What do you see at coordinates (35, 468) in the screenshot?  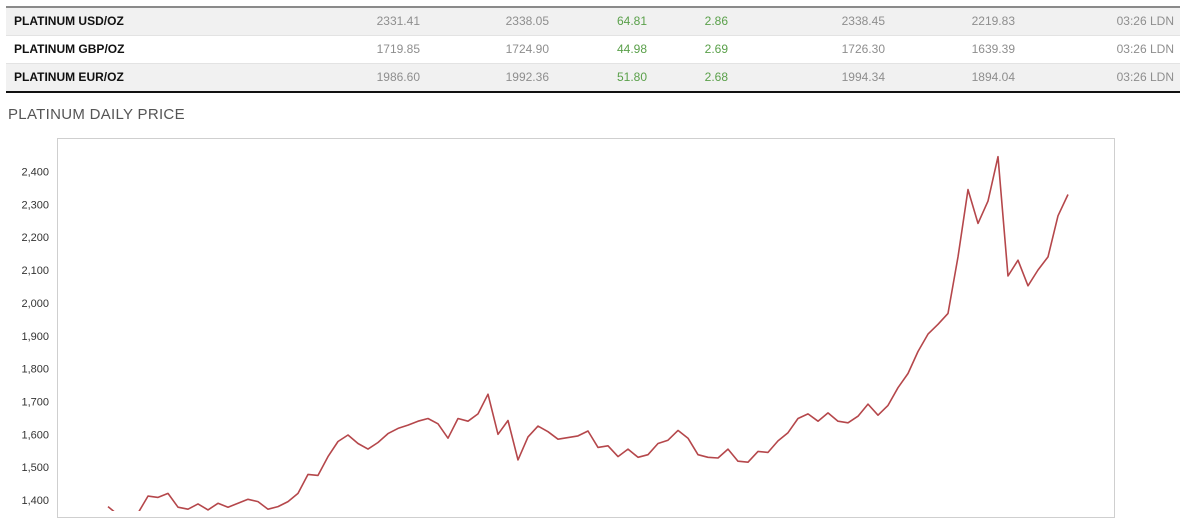 I see `y-tick-label: 1,500` at bounding box center [35, 468].